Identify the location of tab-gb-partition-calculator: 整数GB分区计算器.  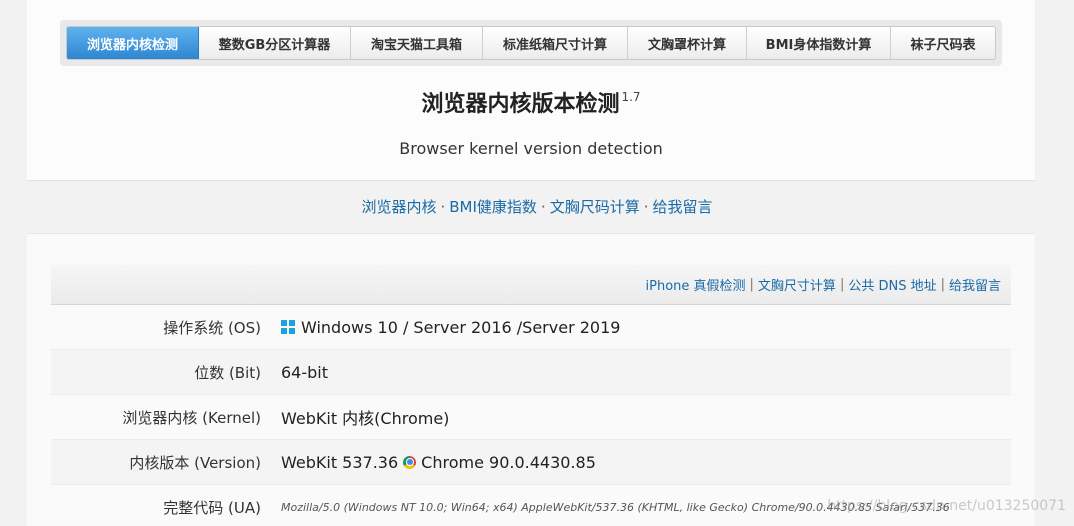
(275, 43).